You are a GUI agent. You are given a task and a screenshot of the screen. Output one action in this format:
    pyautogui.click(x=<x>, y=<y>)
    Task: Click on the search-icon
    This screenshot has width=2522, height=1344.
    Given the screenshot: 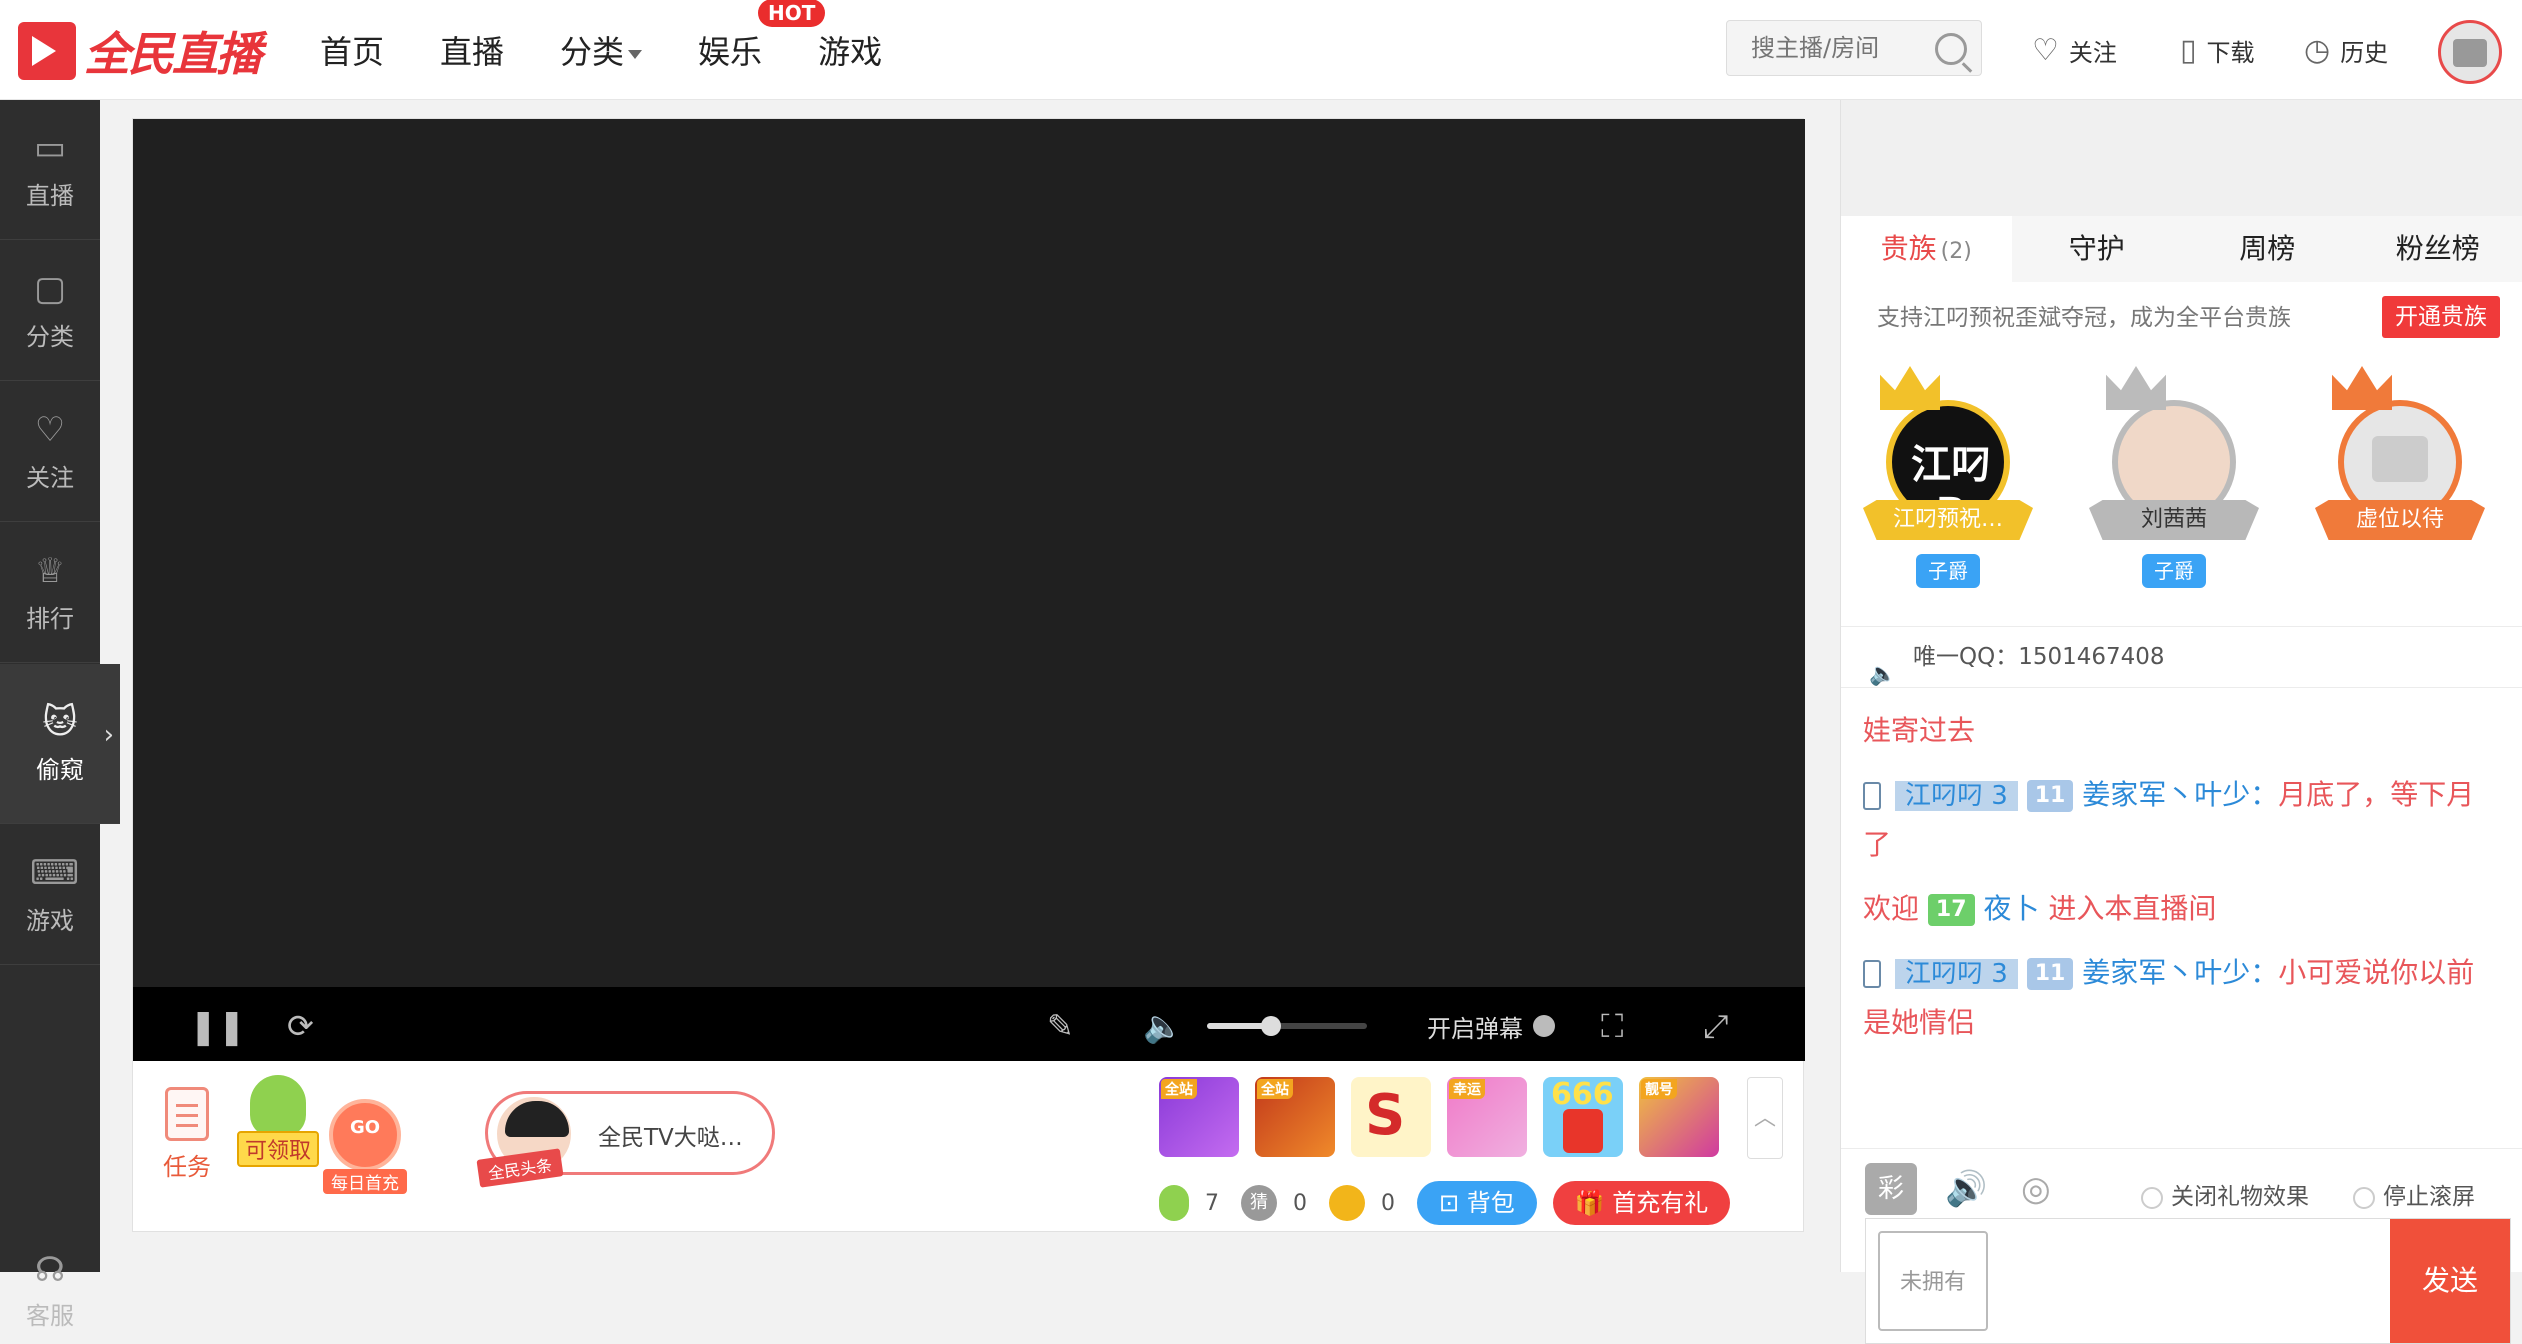 What is the action you would take?
    pyautogui.click(x=1951, y=49)
    